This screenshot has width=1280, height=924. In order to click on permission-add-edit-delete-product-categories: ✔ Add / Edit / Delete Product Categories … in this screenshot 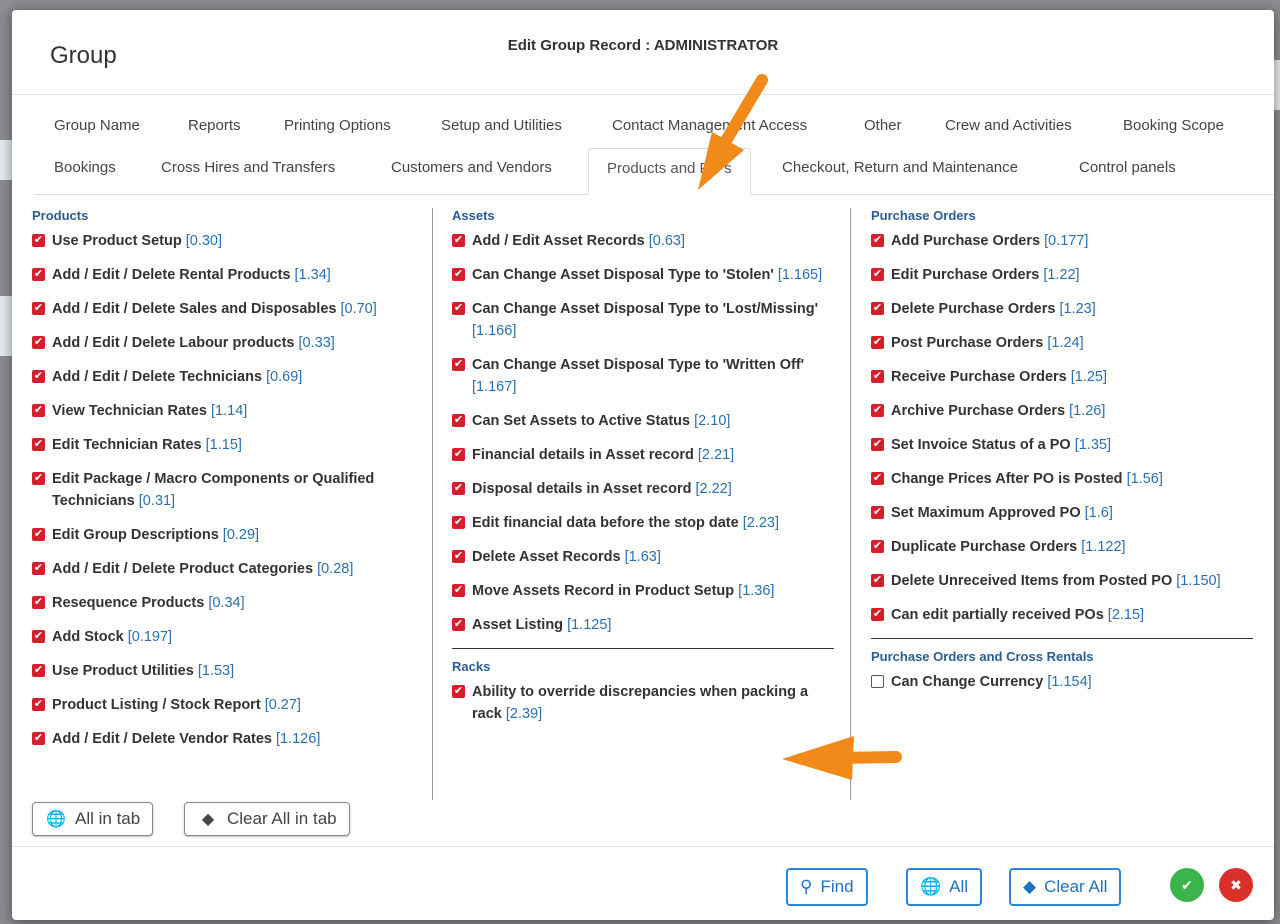, I will do `click(222, 569)`.